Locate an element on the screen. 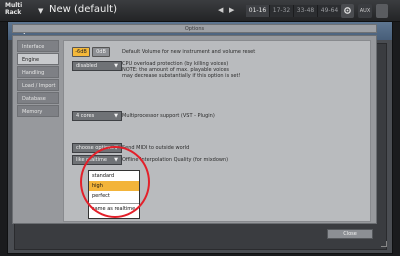  interpolation-value: like realtime is located at coordinates (91, 160).